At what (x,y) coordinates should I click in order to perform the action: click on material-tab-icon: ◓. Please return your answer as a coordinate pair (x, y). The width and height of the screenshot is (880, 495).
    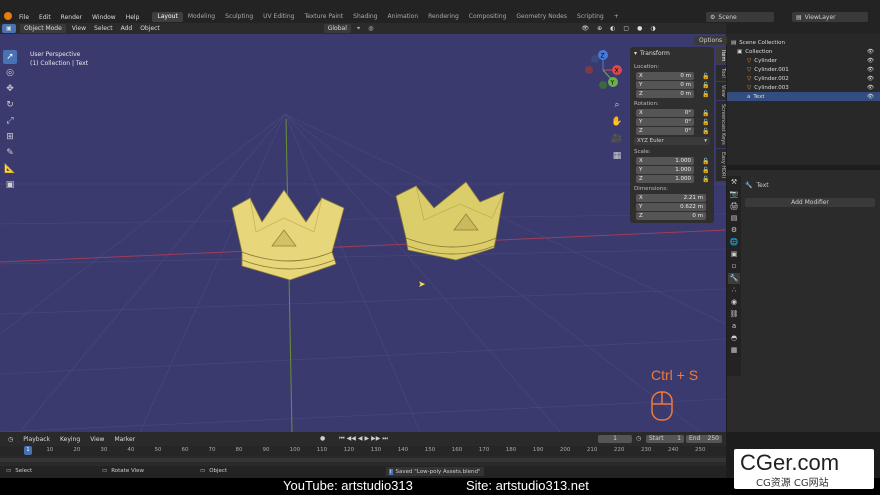
    Looking at the image, I should click on (734, 338).